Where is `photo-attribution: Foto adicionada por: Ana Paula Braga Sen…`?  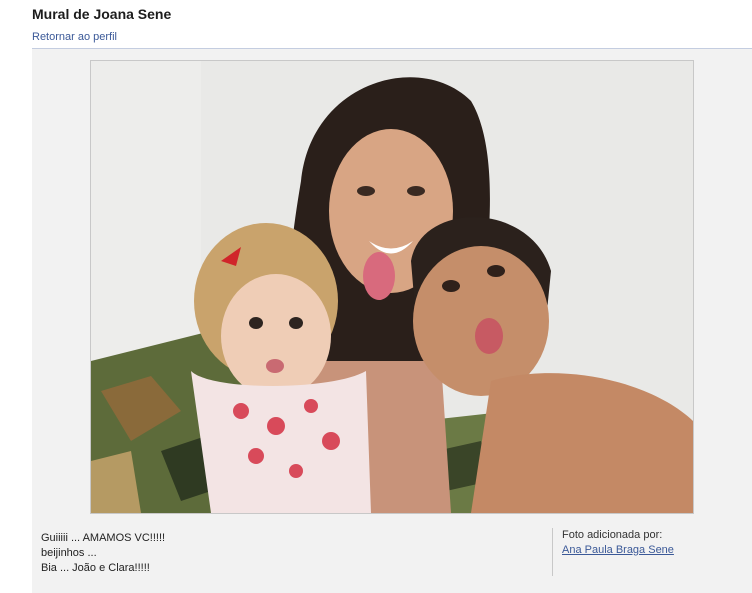 photo-attribution: Foto adicionada por: Ana Paula Braga Sen… is located at coordinates (613, 552).